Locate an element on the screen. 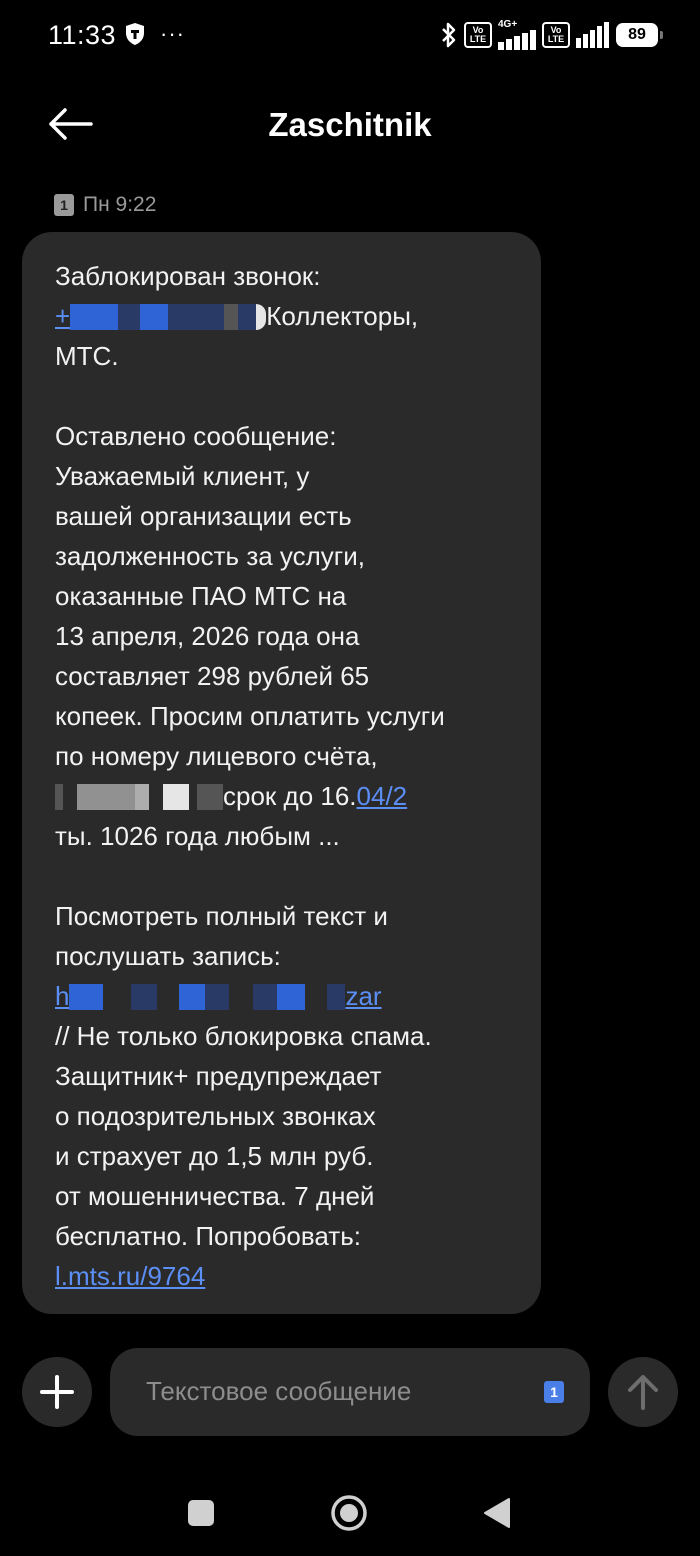  page-title: Zaschitnik is located at coordinates (350, 124).